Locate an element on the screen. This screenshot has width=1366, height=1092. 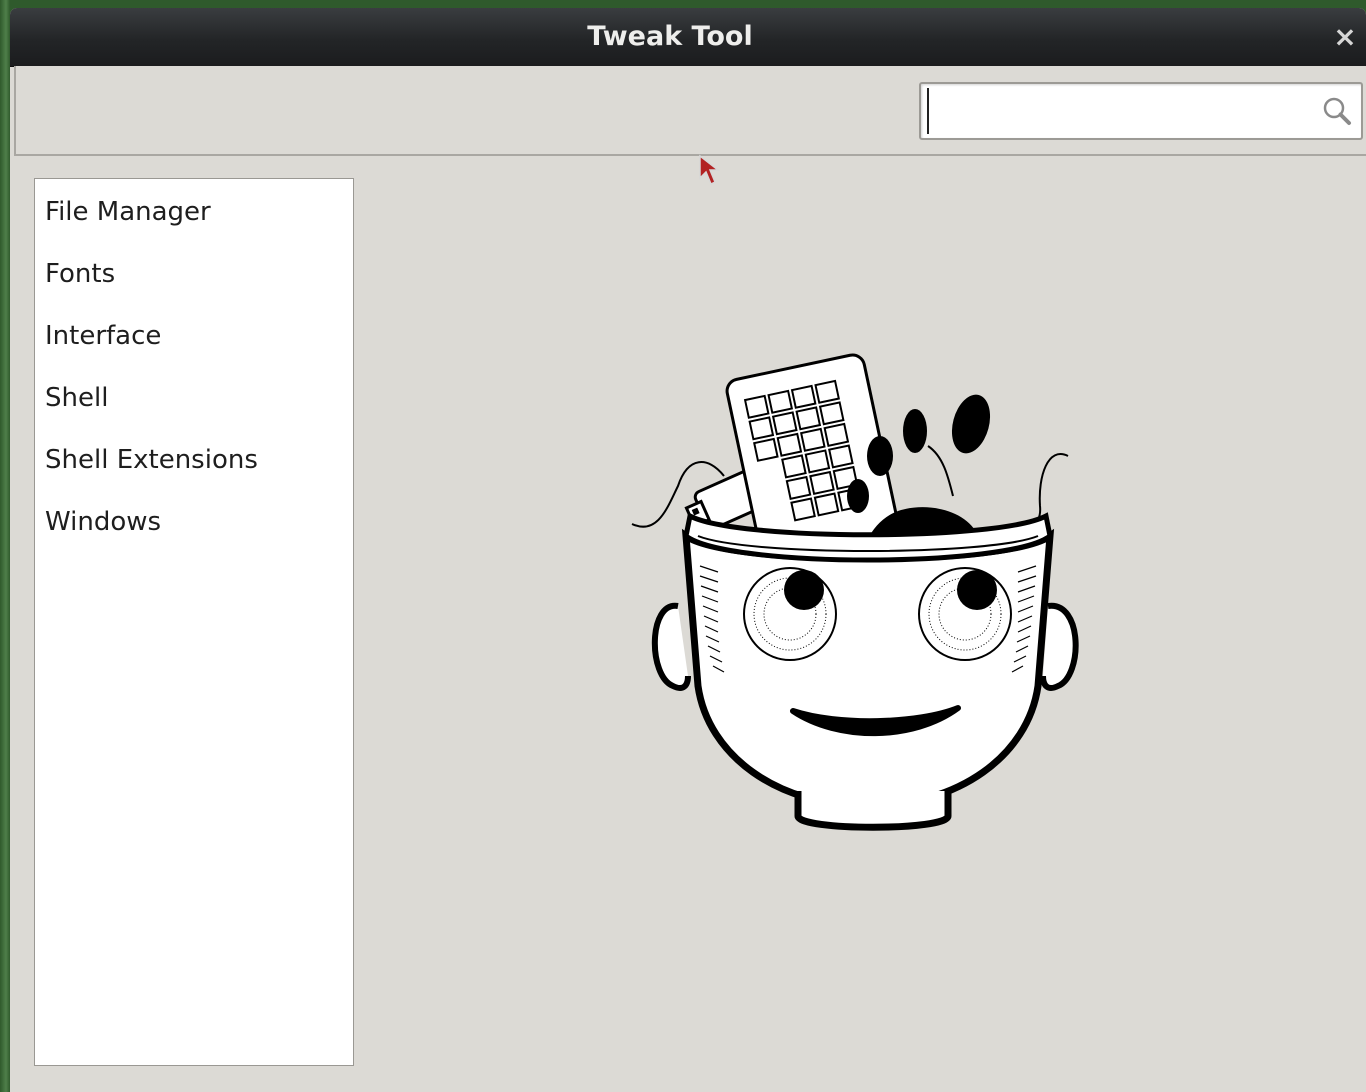
search-box is located at coordinates (1141, 111).